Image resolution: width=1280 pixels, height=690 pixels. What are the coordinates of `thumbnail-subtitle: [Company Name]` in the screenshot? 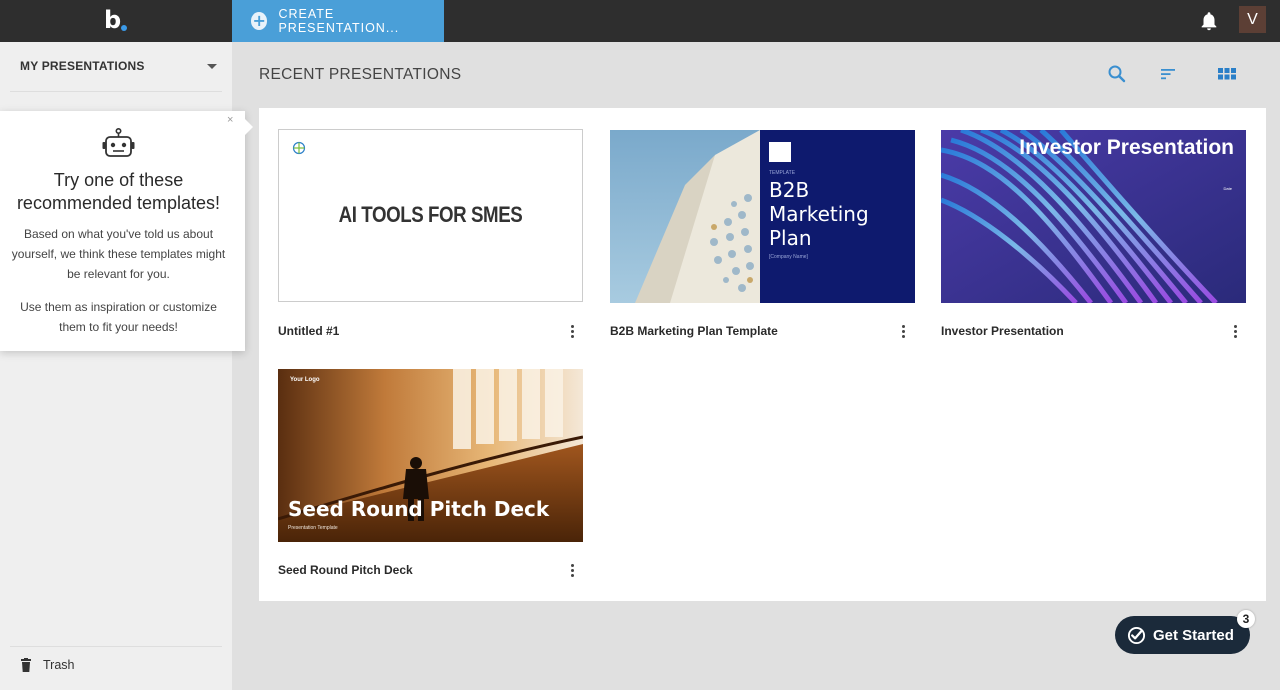 It's located at (788, 257).